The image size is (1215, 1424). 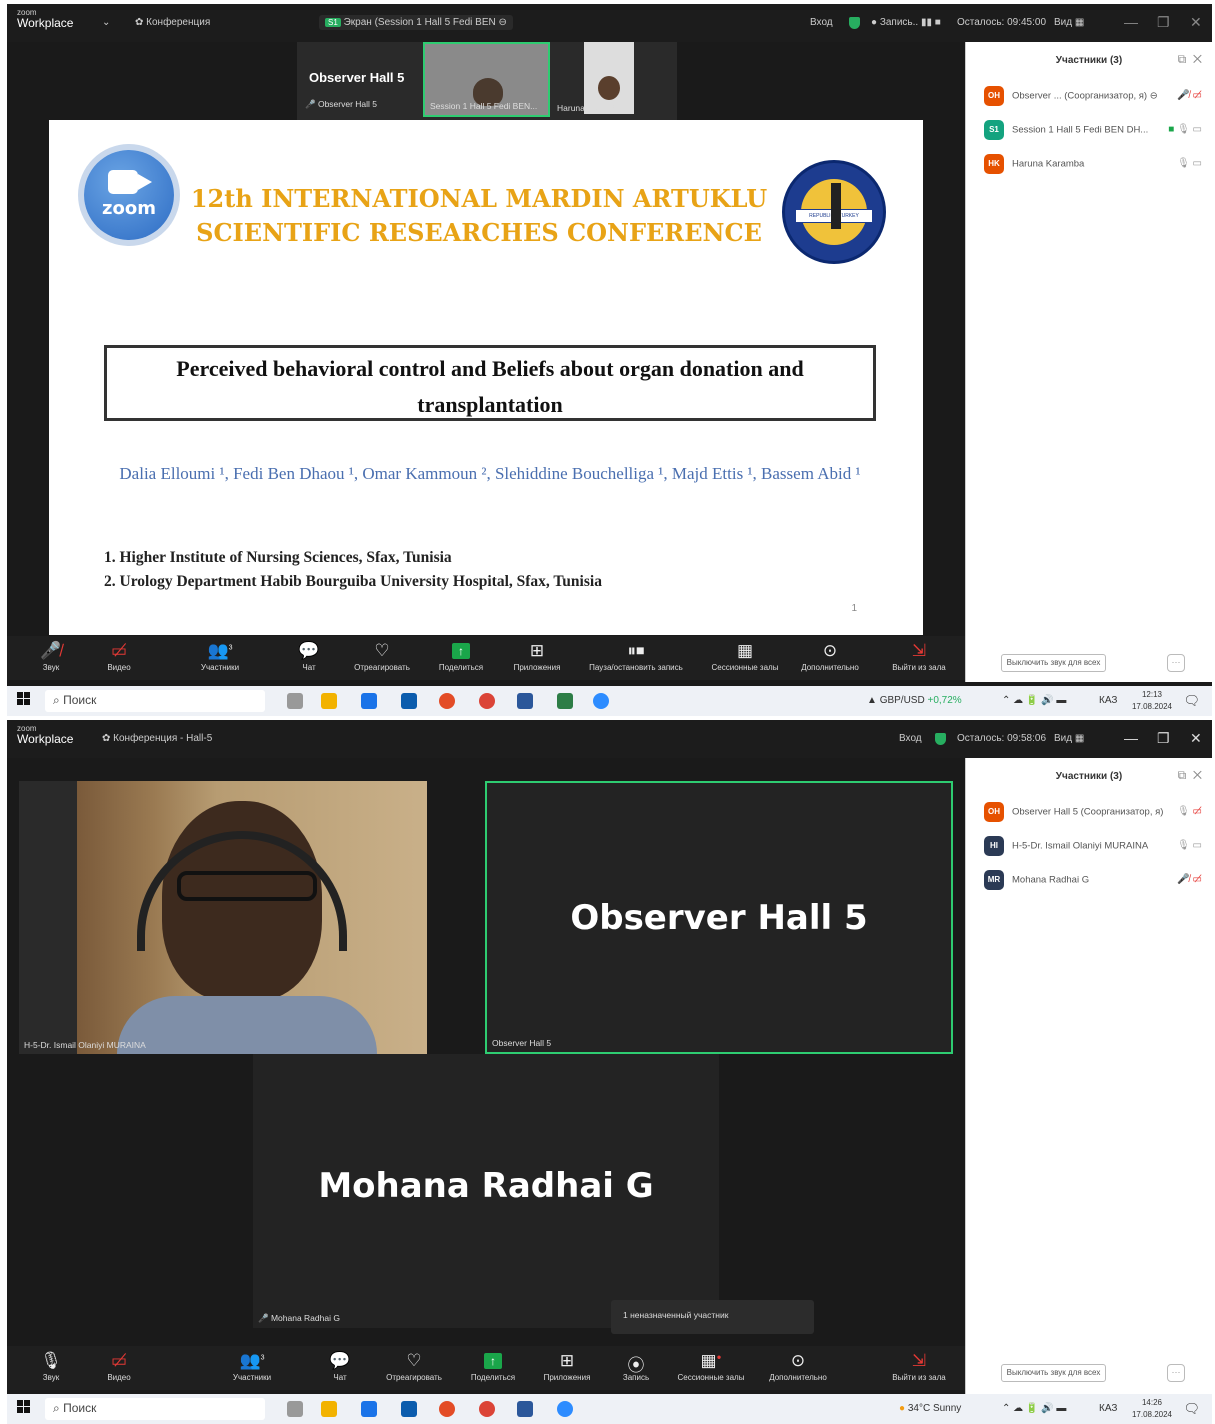 What do you see at coordinates (51, 1360) in the screenshot?
I see `mic-icon: 🎙` at bounding box center [51, 1360].